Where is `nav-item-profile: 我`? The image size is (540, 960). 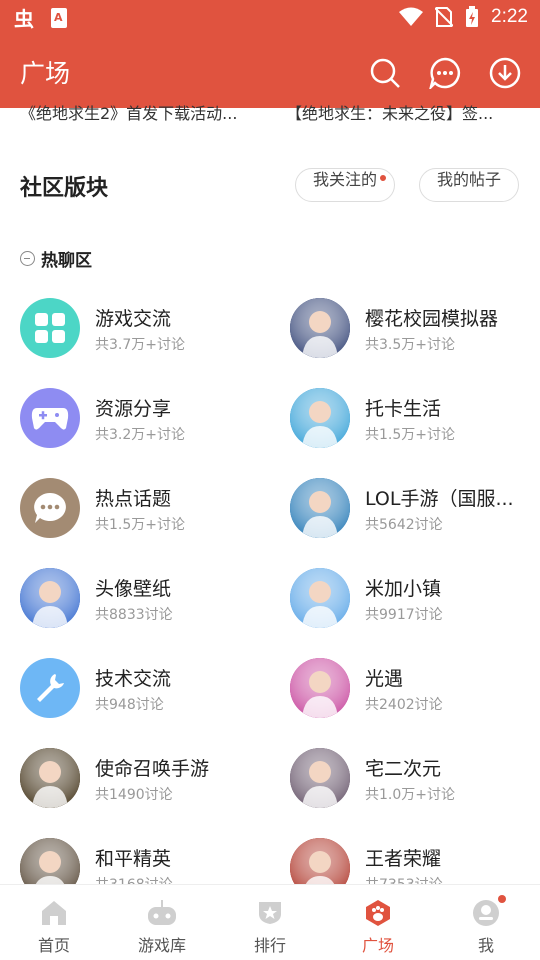 nav-item-profile: 我 is located at coordinates (486, 922).